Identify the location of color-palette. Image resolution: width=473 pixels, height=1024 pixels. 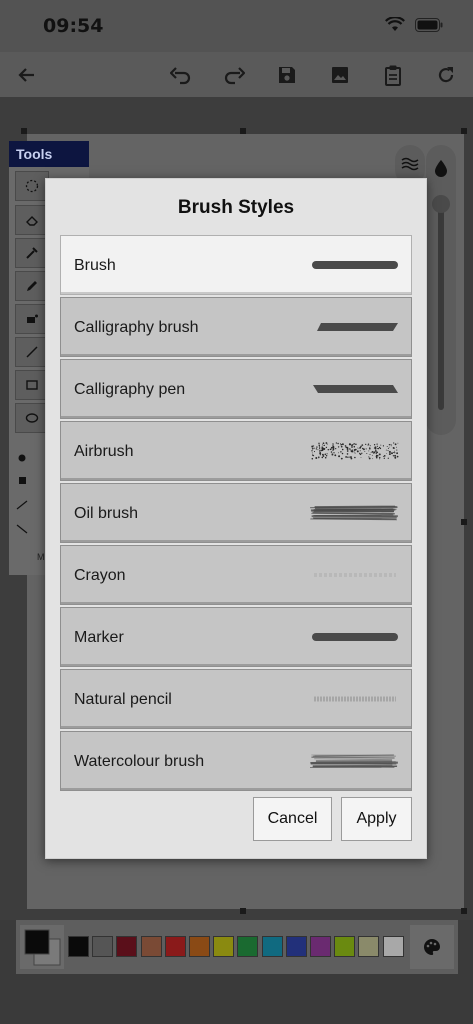
(237, 947).